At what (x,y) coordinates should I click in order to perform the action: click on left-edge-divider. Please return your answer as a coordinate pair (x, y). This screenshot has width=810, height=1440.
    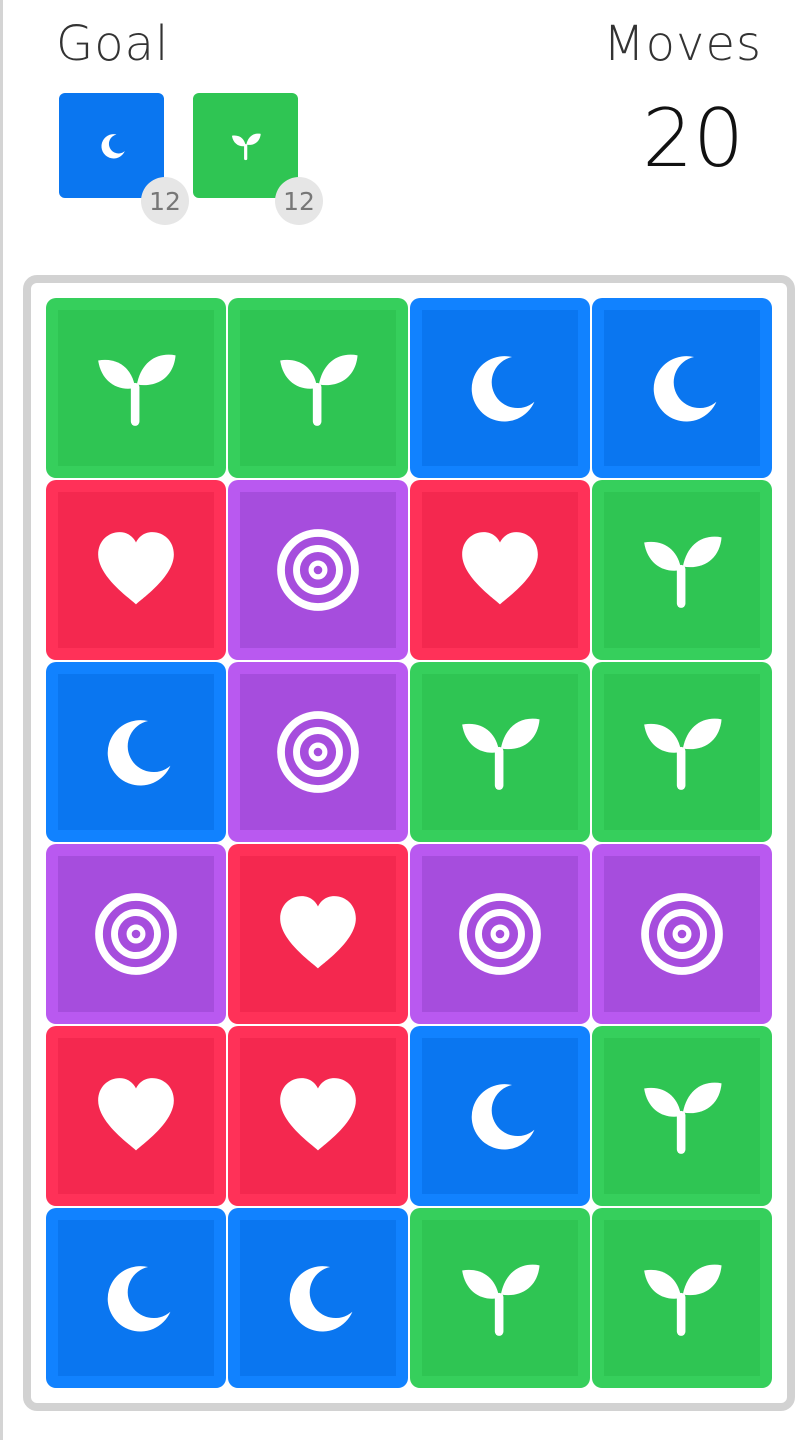
    Looking at the image, I should click on (1, 720).